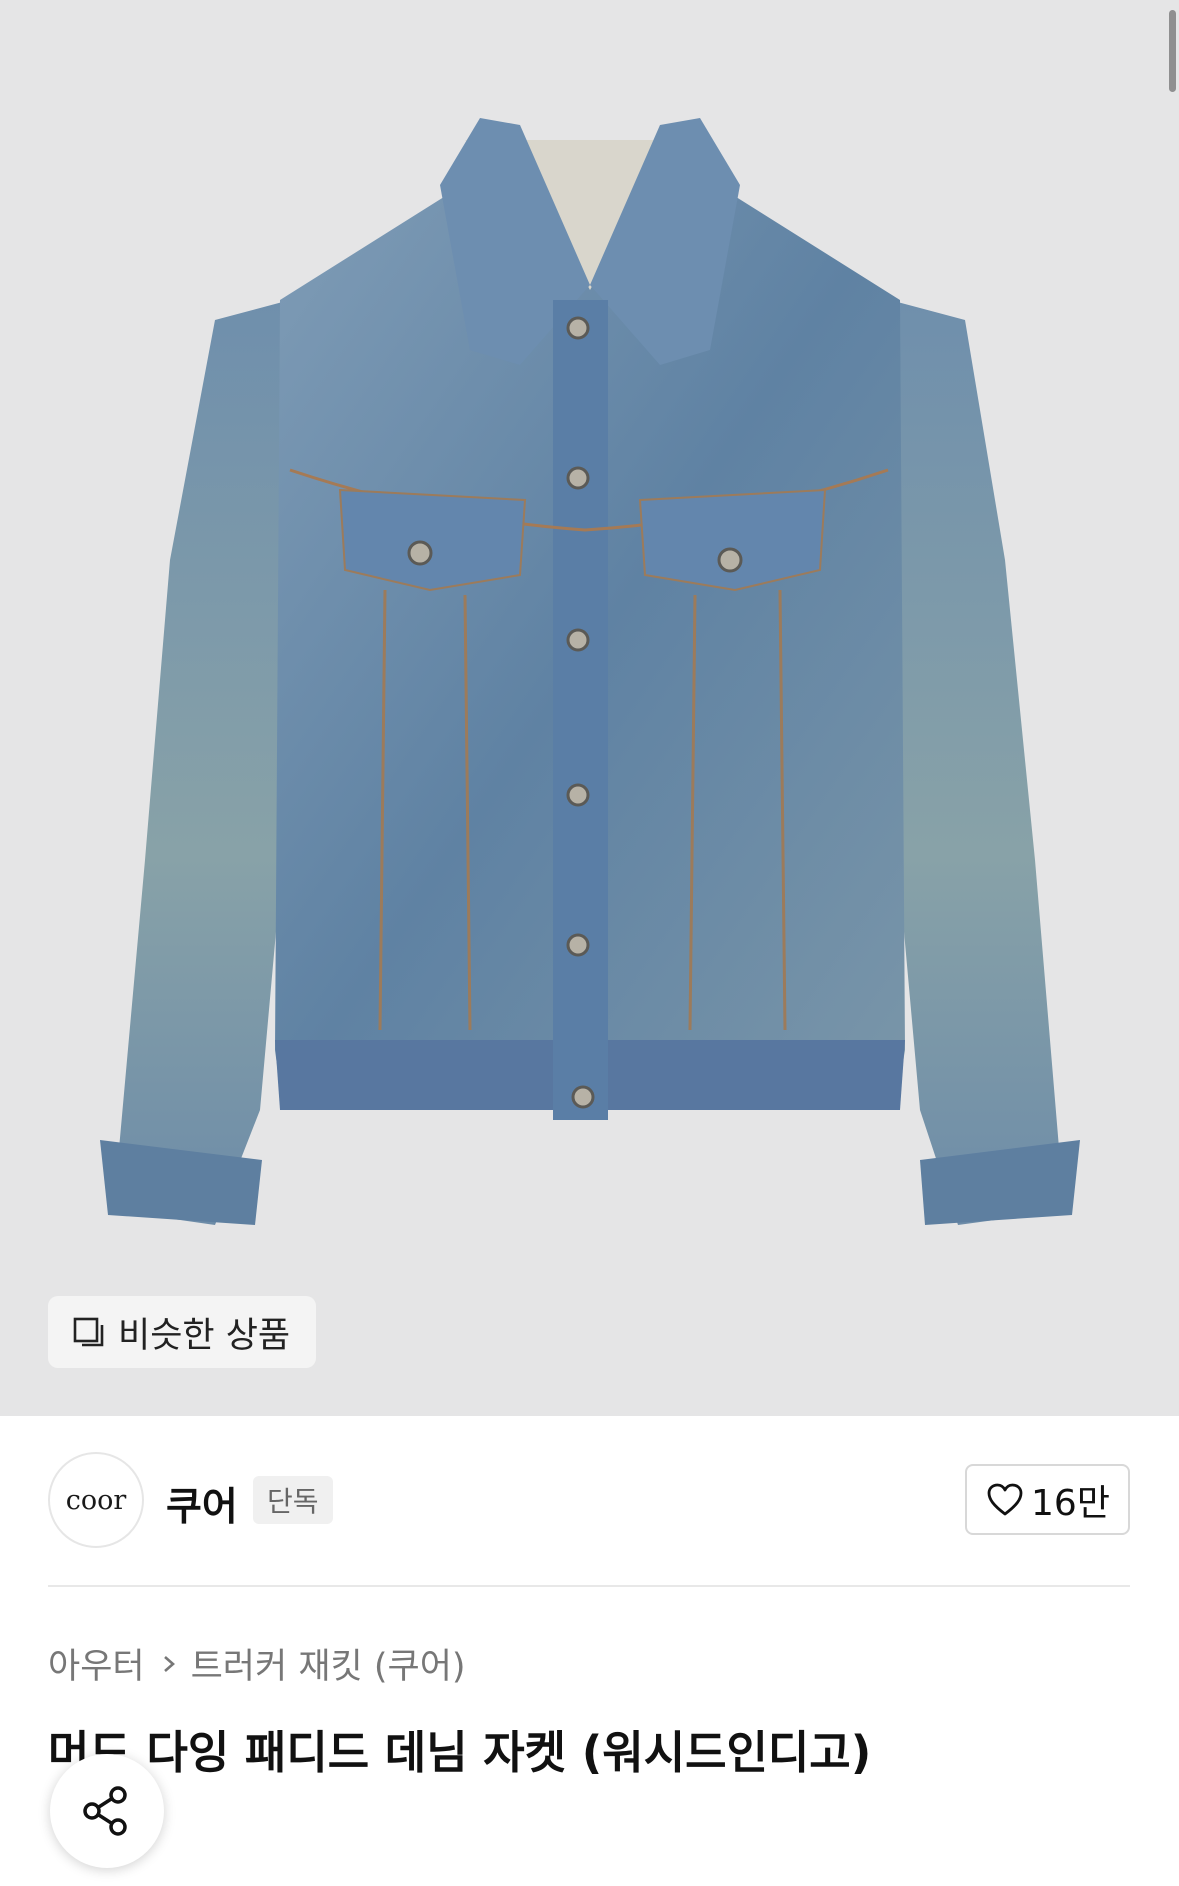 The width and height of the screenshot is (1179, 1886). What do you see at coordinates (589, 1586) in the screenshot?
I see `divider` at bounding box center [589, 1586].